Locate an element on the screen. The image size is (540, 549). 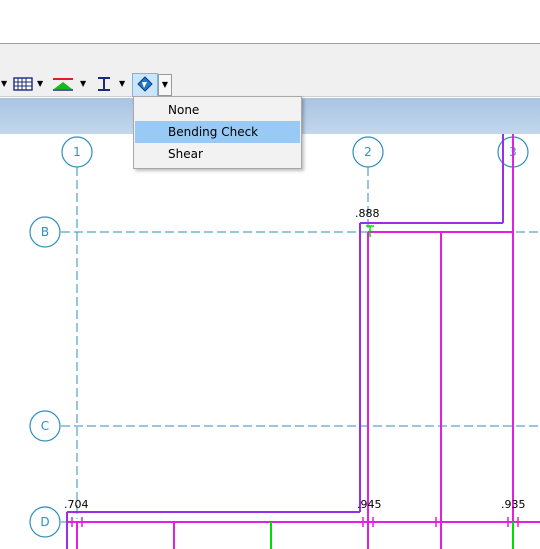
dropdown-arrow-2: ▼ is located at coordinates (83, 84).